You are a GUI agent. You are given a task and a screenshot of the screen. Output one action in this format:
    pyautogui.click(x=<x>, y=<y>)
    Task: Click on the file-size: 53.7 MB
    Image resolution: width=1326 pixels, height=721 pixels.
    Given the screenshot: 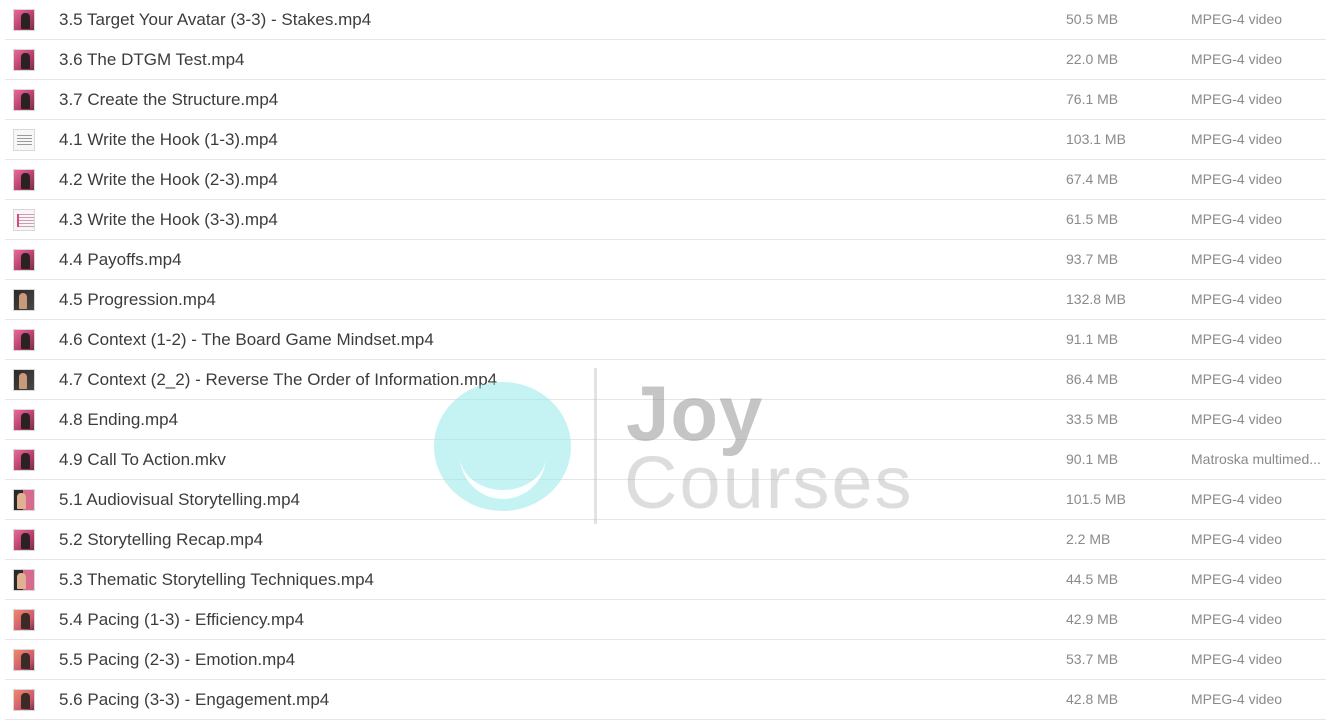 What is the action you would take?
    pyautogui.click(x=1092, y=659)
    